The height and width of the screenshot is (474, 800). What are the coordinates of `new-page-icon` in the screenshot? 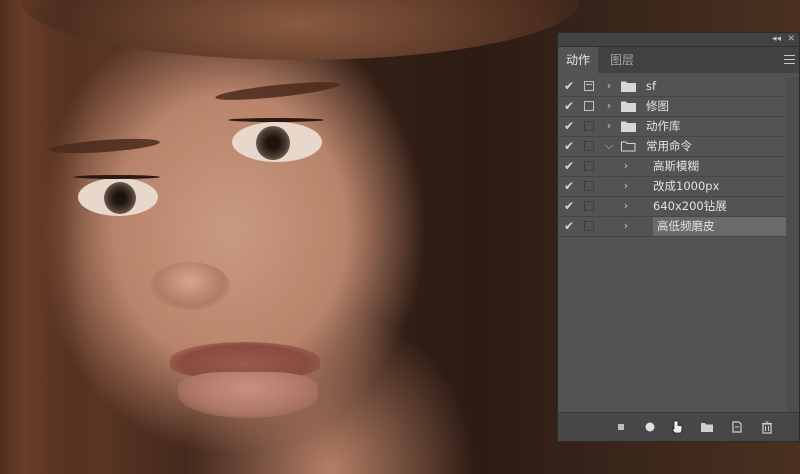 It's located at (737, 427).